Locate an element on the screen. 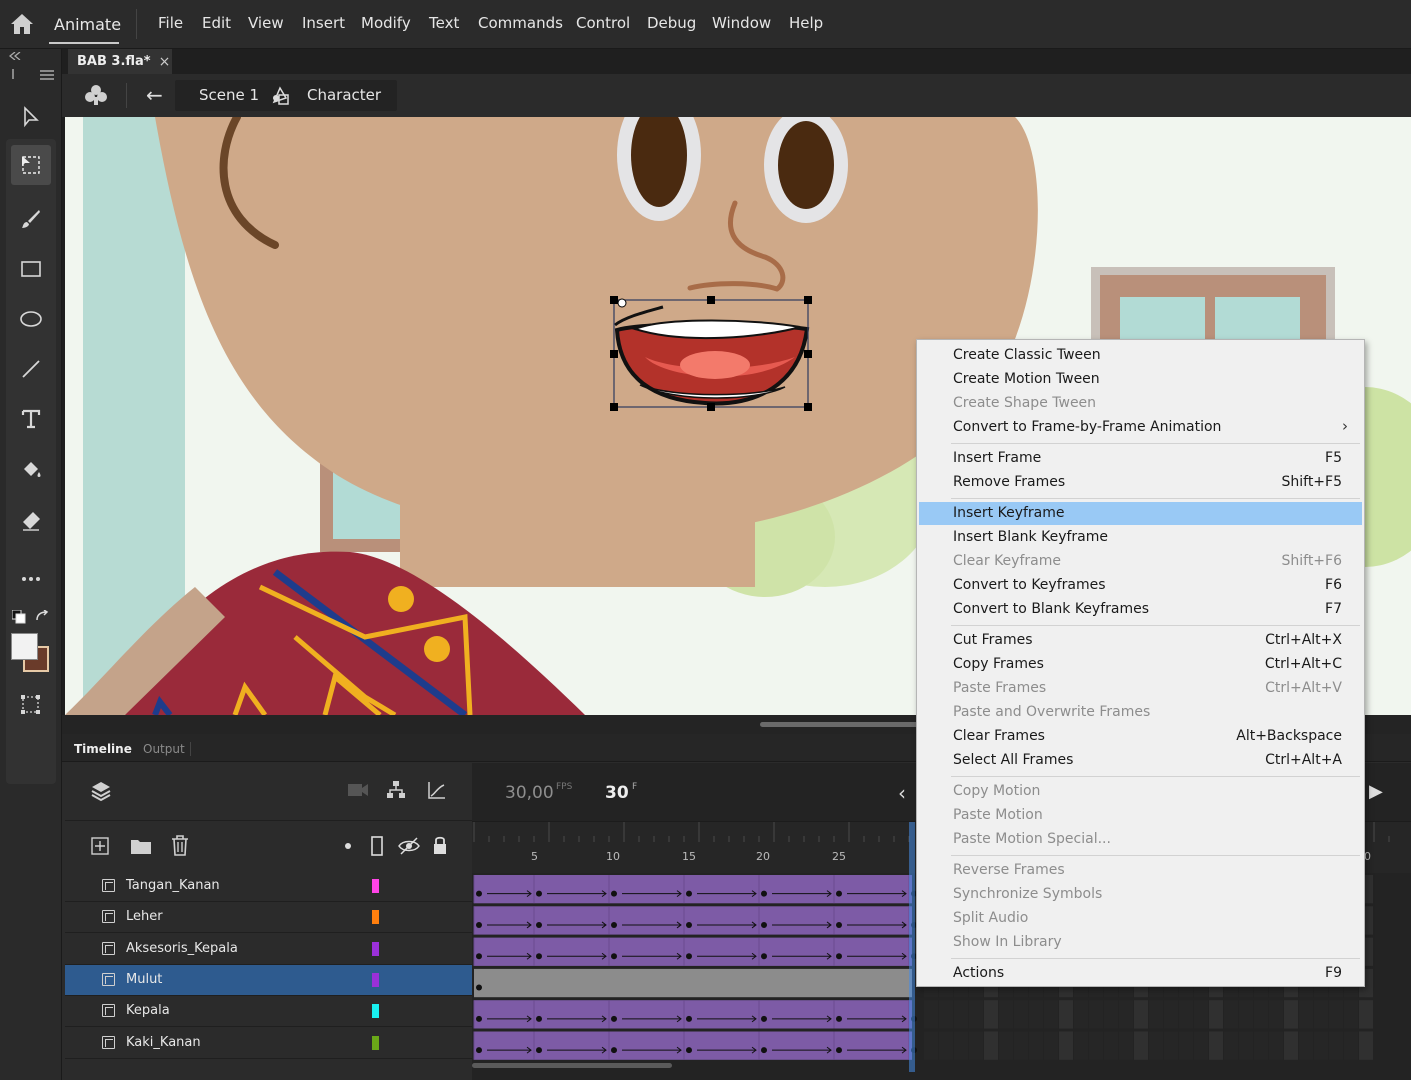 The width and height of the screenshot is (1411, 1080). text-tool is located at coordinates (31, 419).